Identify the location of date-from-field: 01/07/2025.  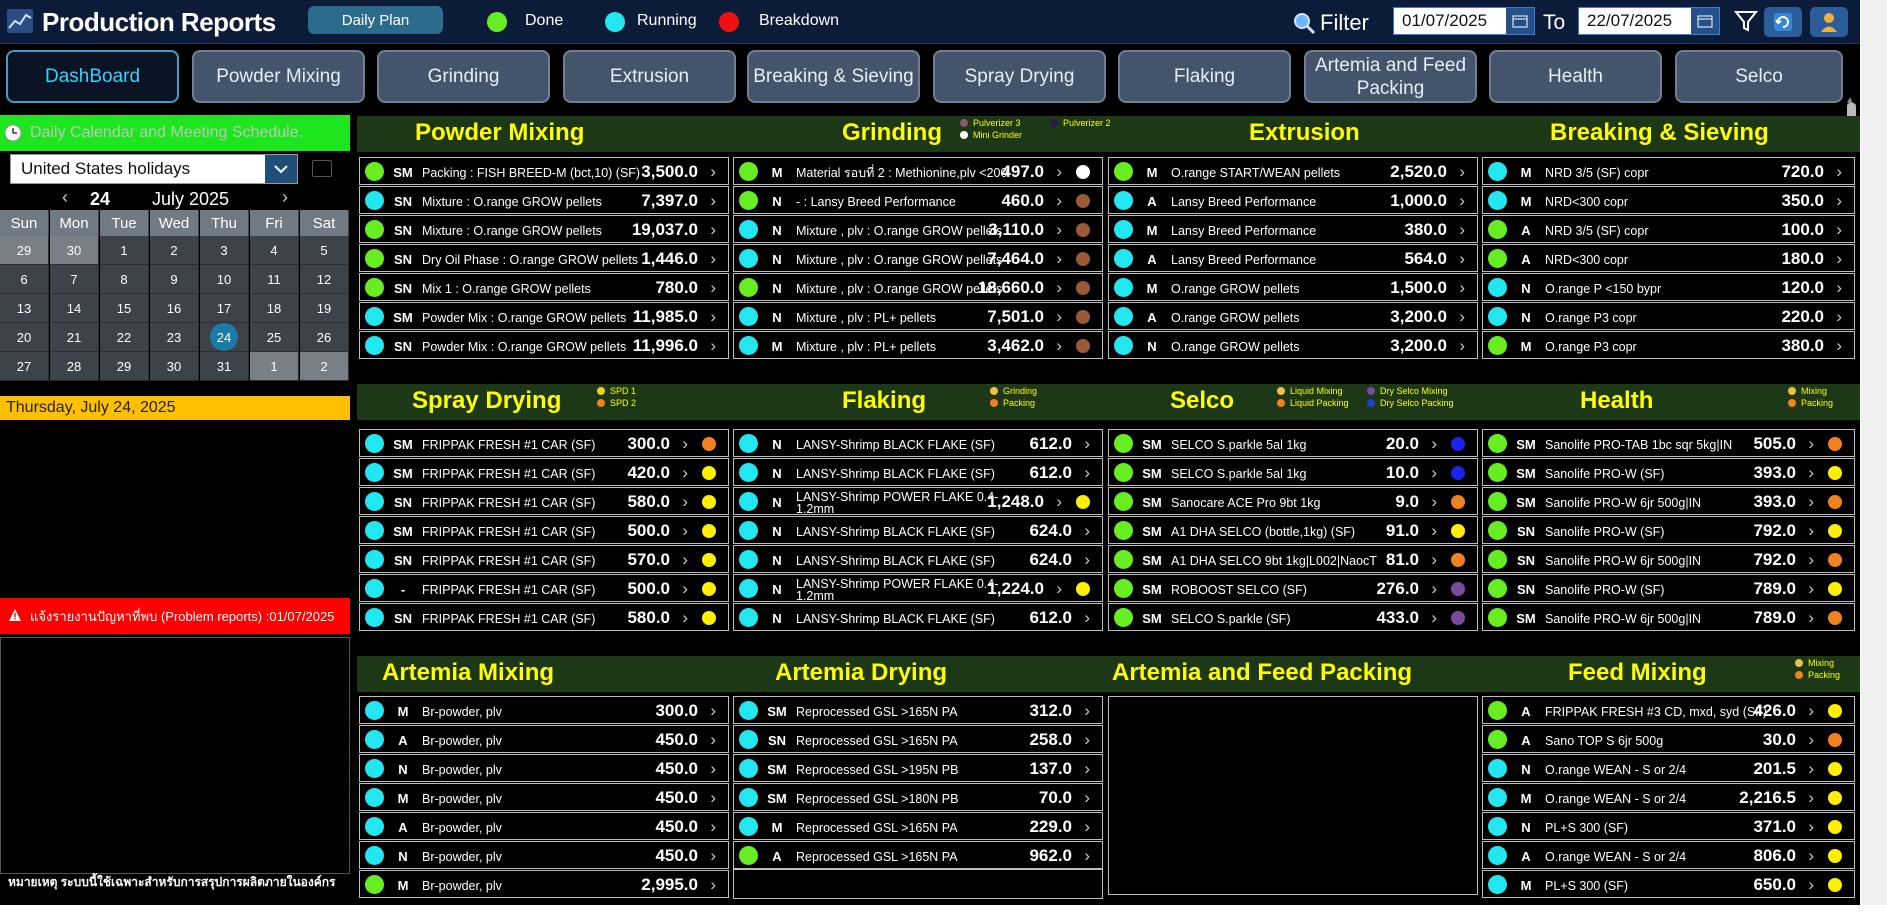
(1464, 21).